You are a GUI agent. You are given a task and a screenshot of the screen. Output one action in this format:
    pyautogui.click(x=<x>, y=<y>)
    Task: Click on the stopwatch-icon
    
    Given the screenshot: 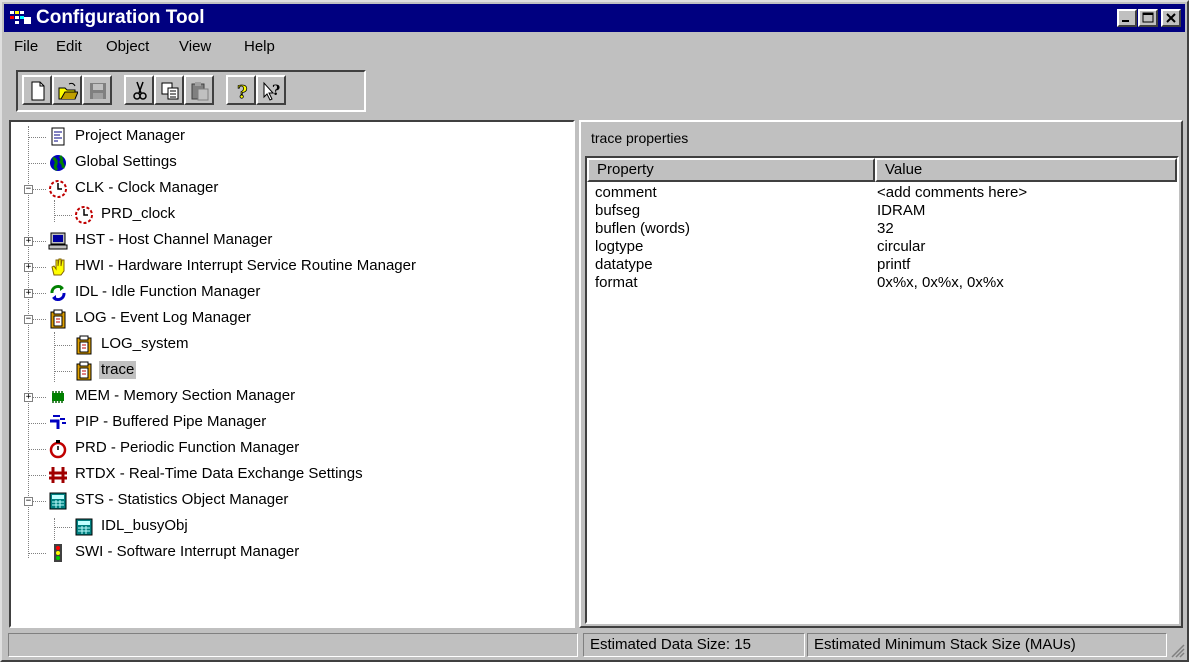 What is the action you would take?
    pyautogui.click(x=58, y=449)
    